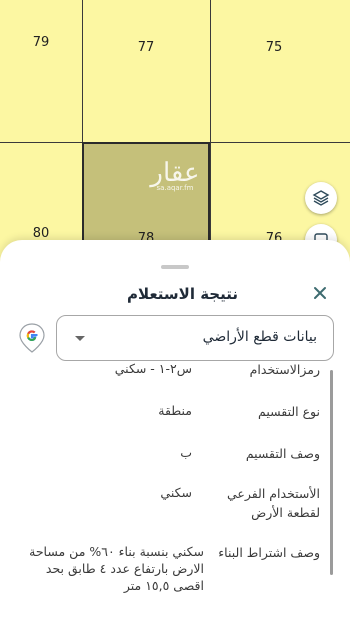  I want to click on detail-value: س٢-١ - سكني, so click(153, 368).